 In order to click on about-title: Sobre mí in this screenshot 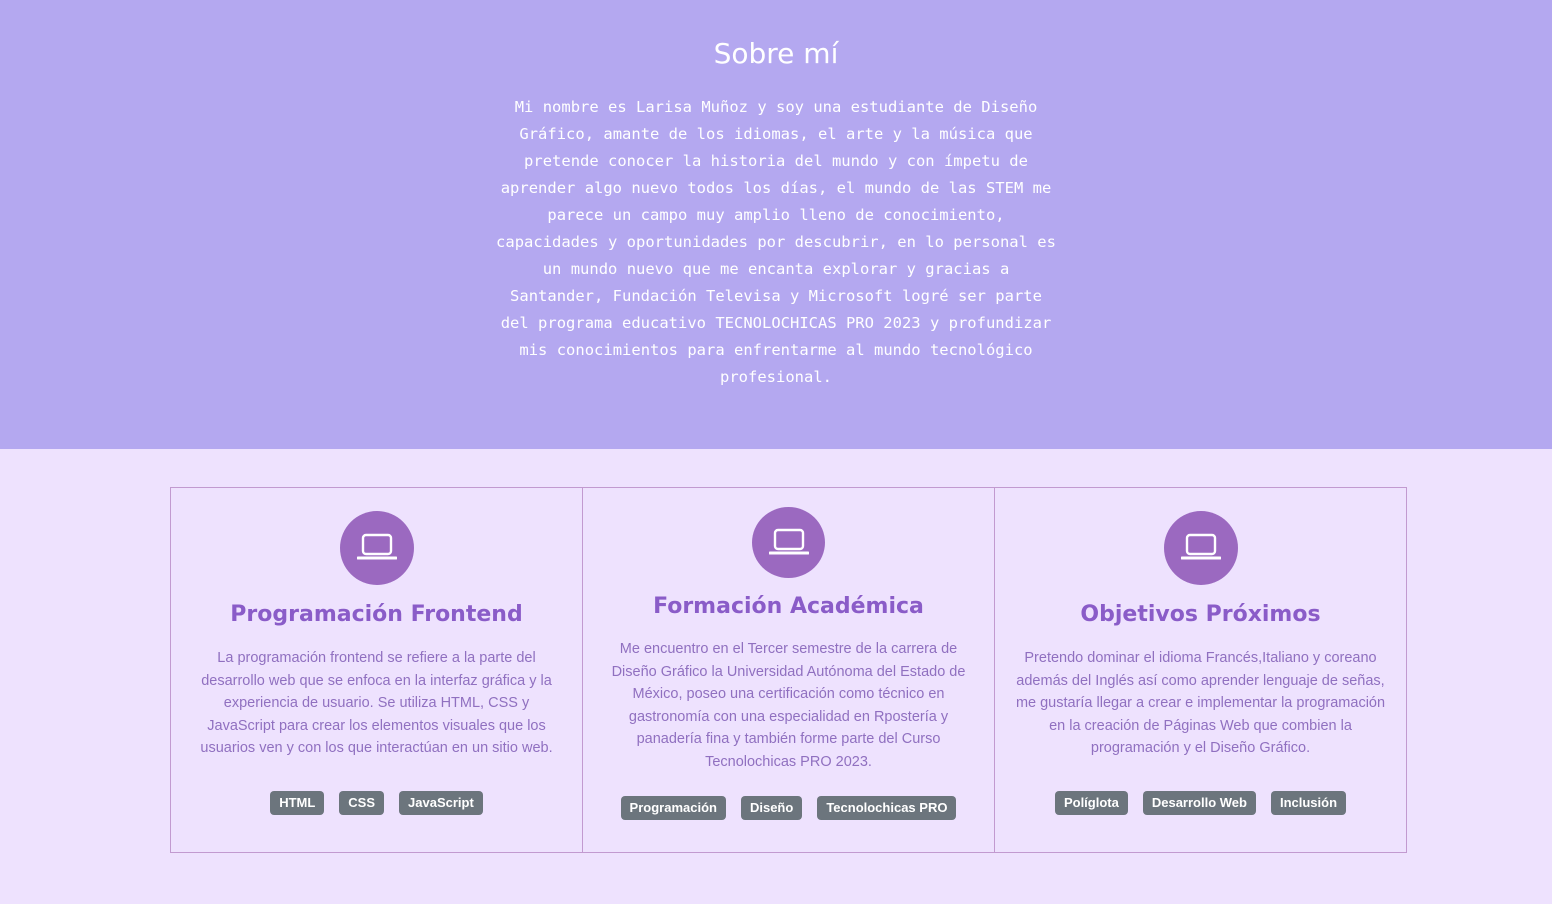, I will do `click(776, 53)`.